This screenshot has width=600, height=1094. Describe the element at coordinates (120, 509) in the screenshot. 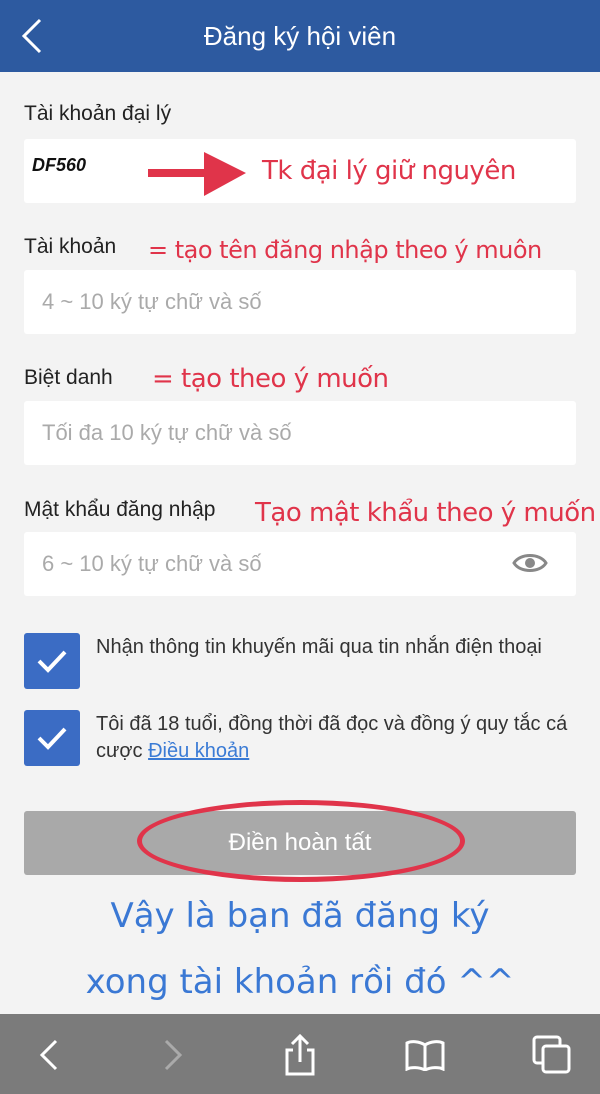

I see `password-label: Mật khẩu đăng nhập` at that location.